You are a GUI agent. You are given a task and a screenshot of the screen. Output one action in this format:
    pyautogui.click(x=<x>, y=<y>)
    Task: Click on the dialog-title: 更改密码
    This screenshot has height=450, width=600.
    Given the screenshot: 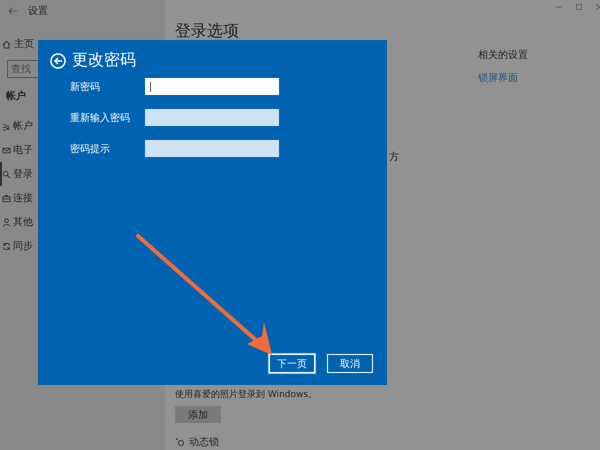 What is the action you would take?
    pyautogui.click(x=104, y=60)
    